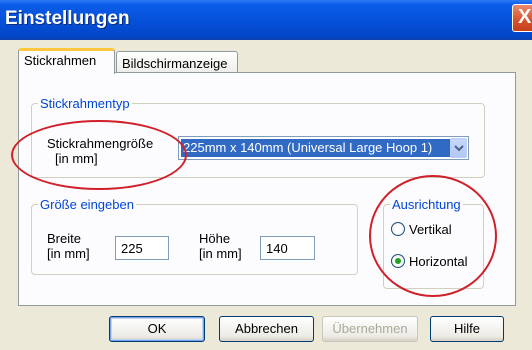  I want to click on hoop-size-dropdown: 225mm x 140mm (Universal Large Hoop 1), so click(323, 148).